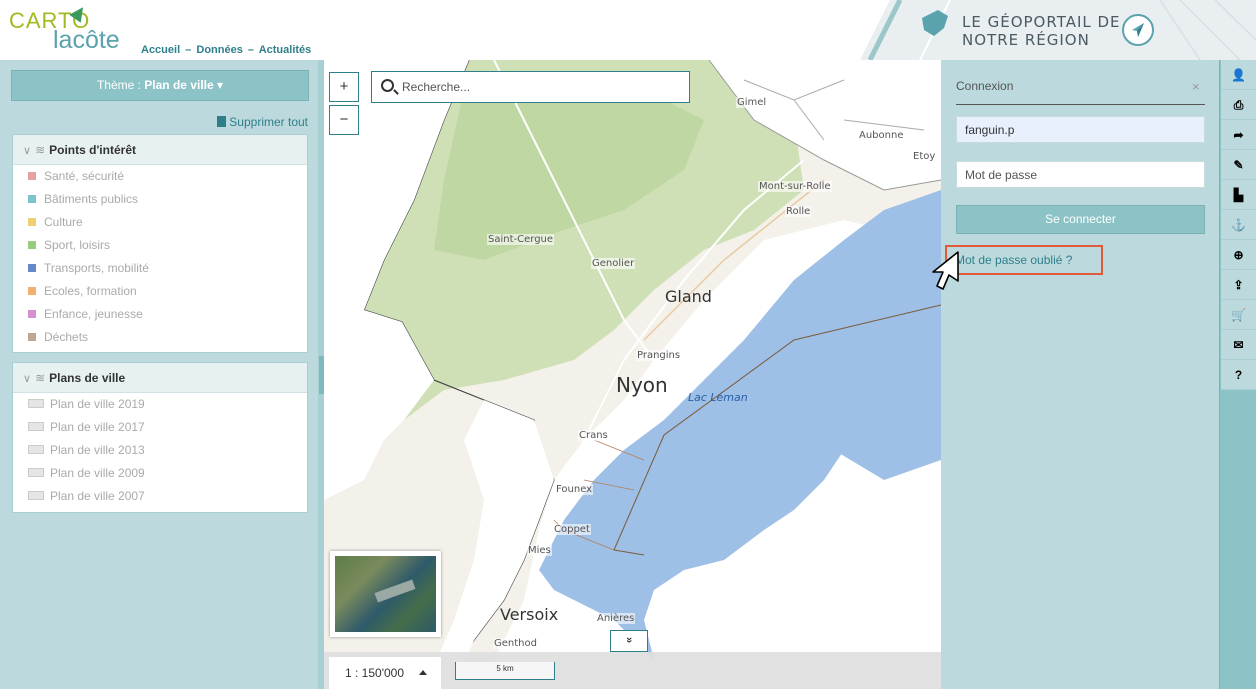 The width and height of the screenshot is (1256, 689). What do you see at coordinates (160, 496) in the screenshot?
I see `layer-item: Plan de ville 2007` at bounding box center [160, 496].